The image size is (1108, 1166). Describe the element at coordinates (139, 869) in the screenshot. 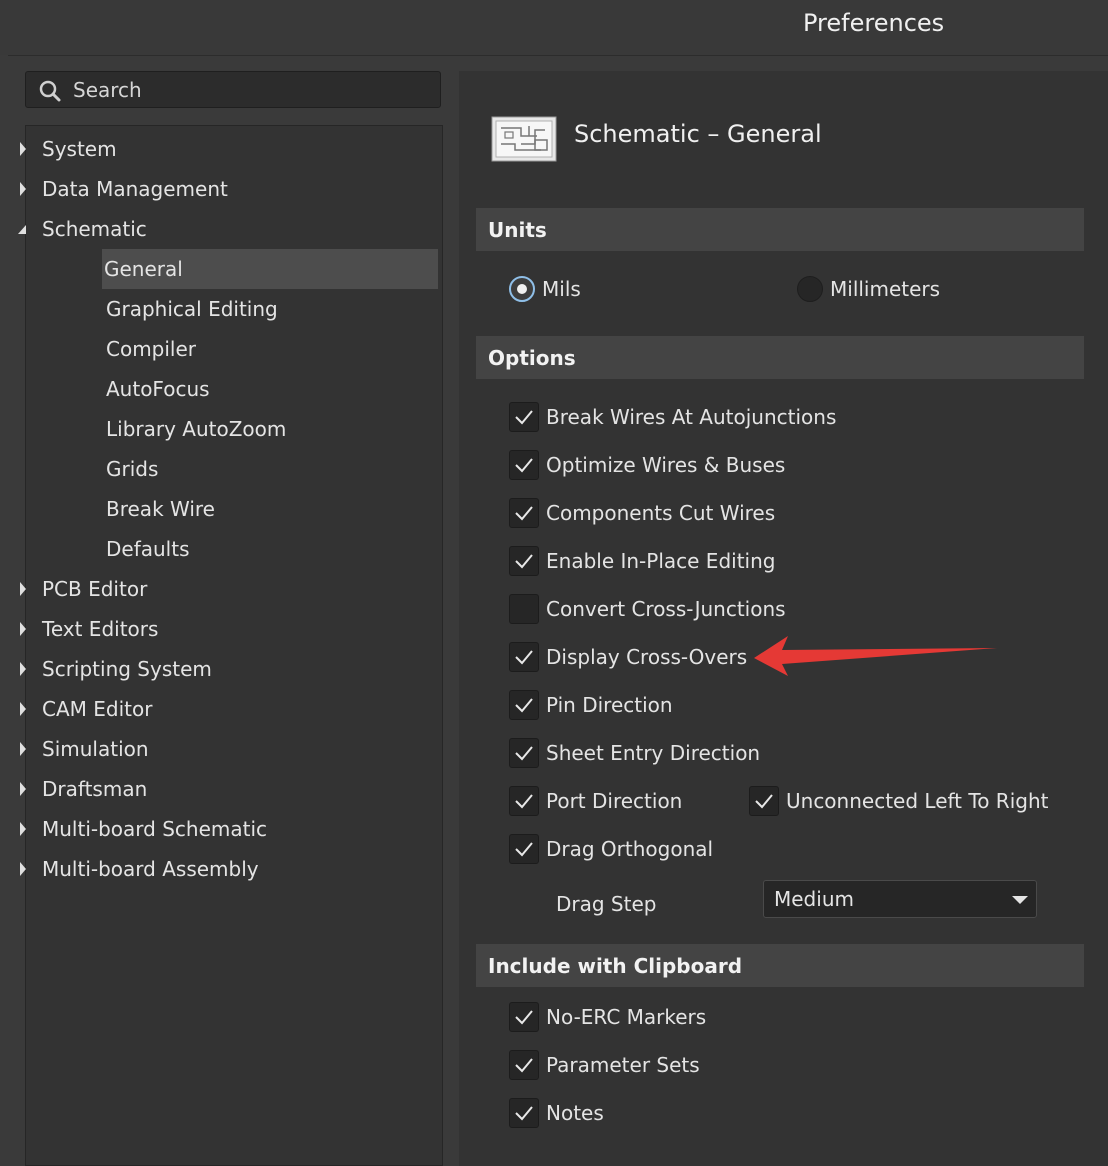

I see `tree-item-multi-board-assembly: Multi-board Assembly` at that location.